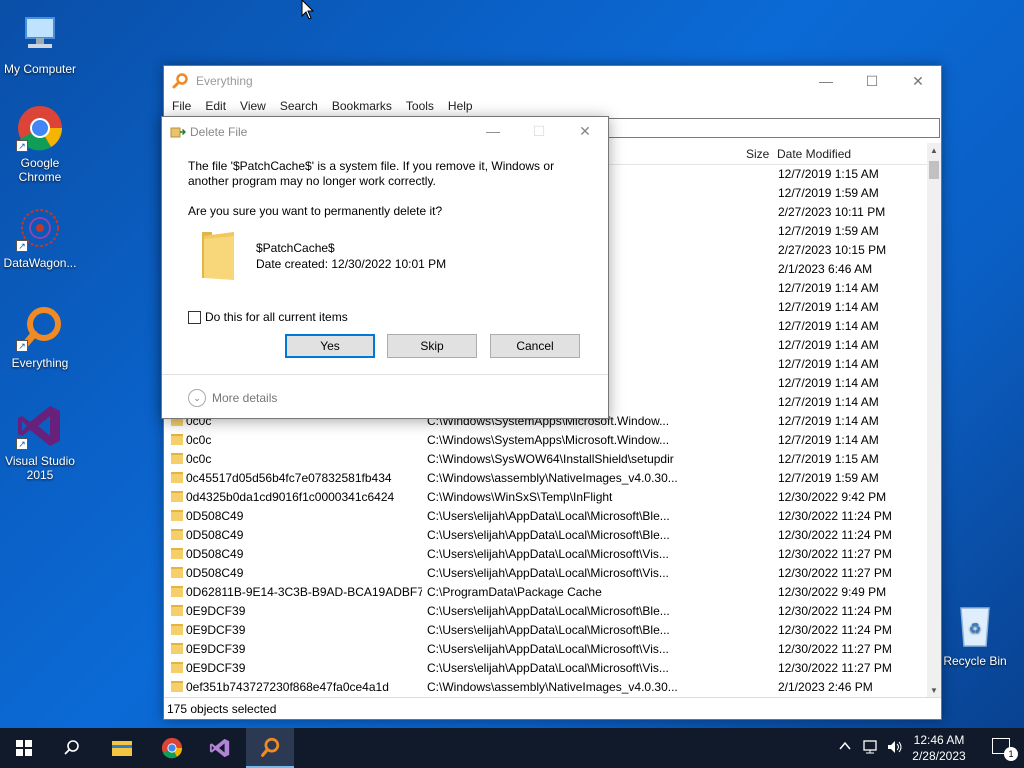  I want to click on scroll-down-icon: ▼, so click(934, 690).